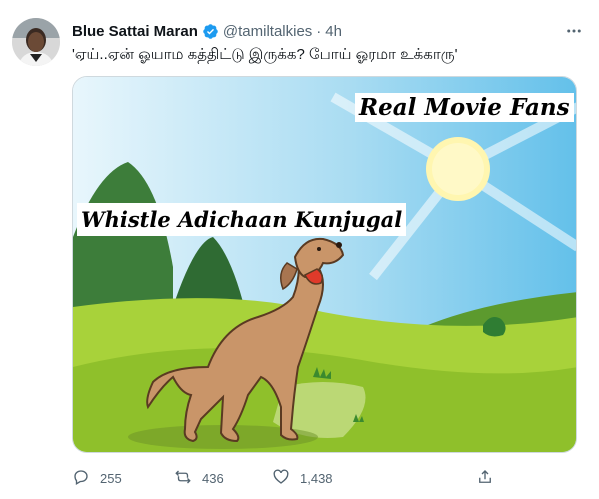 Image resolution: width=599 pixels, height=499 pixels. What do you see at coordinates (111, 478) in the screenshot?
I see `reply-count: 255` at bounding box center [111, 478].